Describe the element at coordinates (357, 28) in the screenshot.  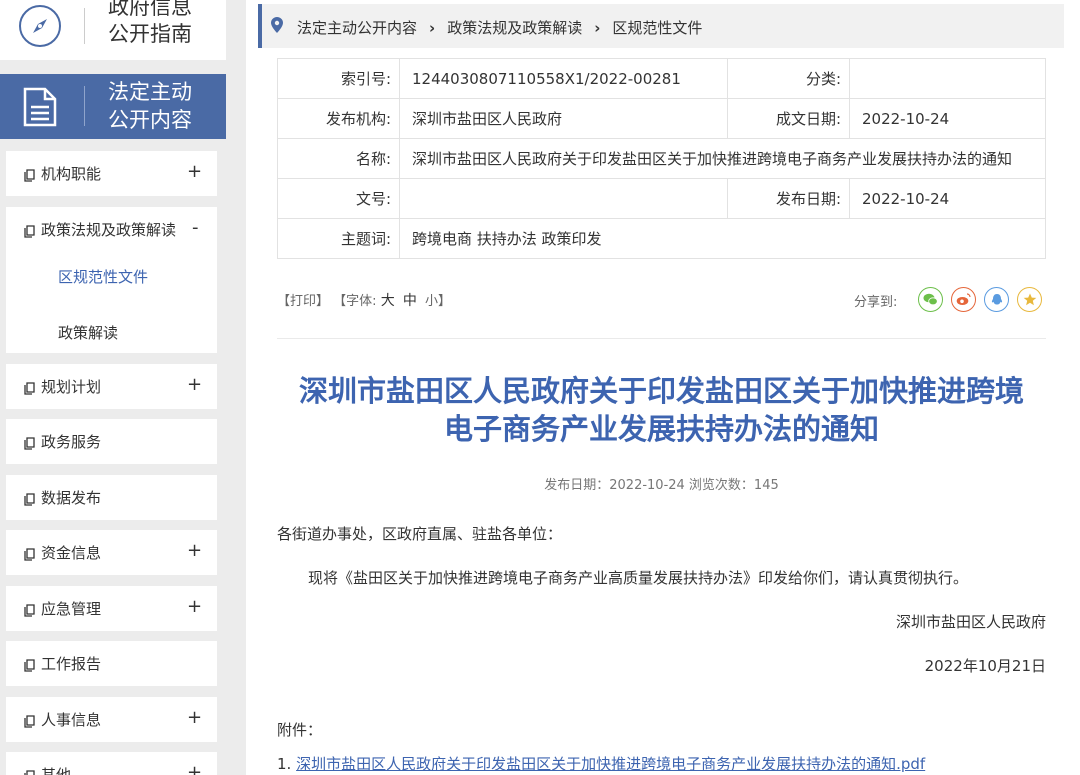
I see `breadcrumb-item-statutory: 法定主动公开内容` at that location.